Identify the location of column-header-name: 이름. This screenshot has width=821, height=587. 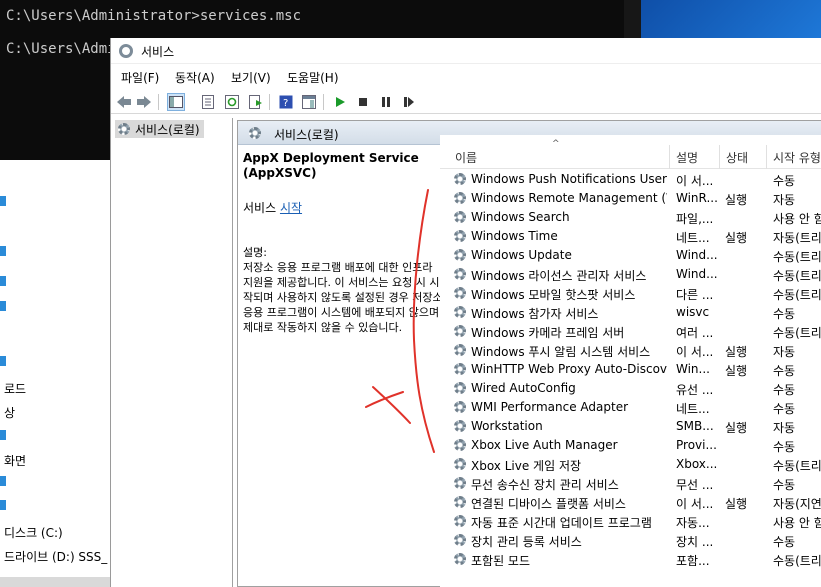
(466, 157).